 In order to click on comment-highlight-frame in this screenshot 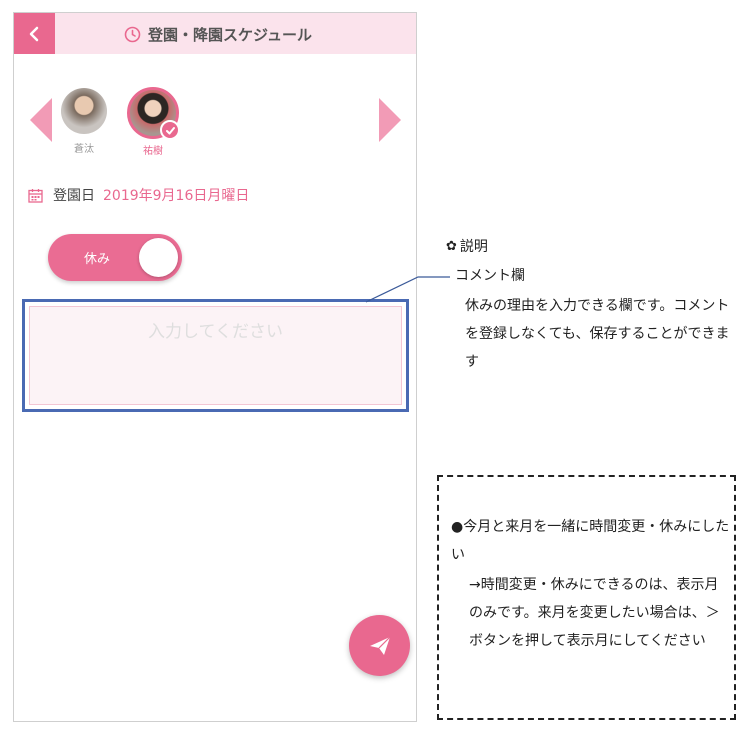, I will do `click(215, 355)`.